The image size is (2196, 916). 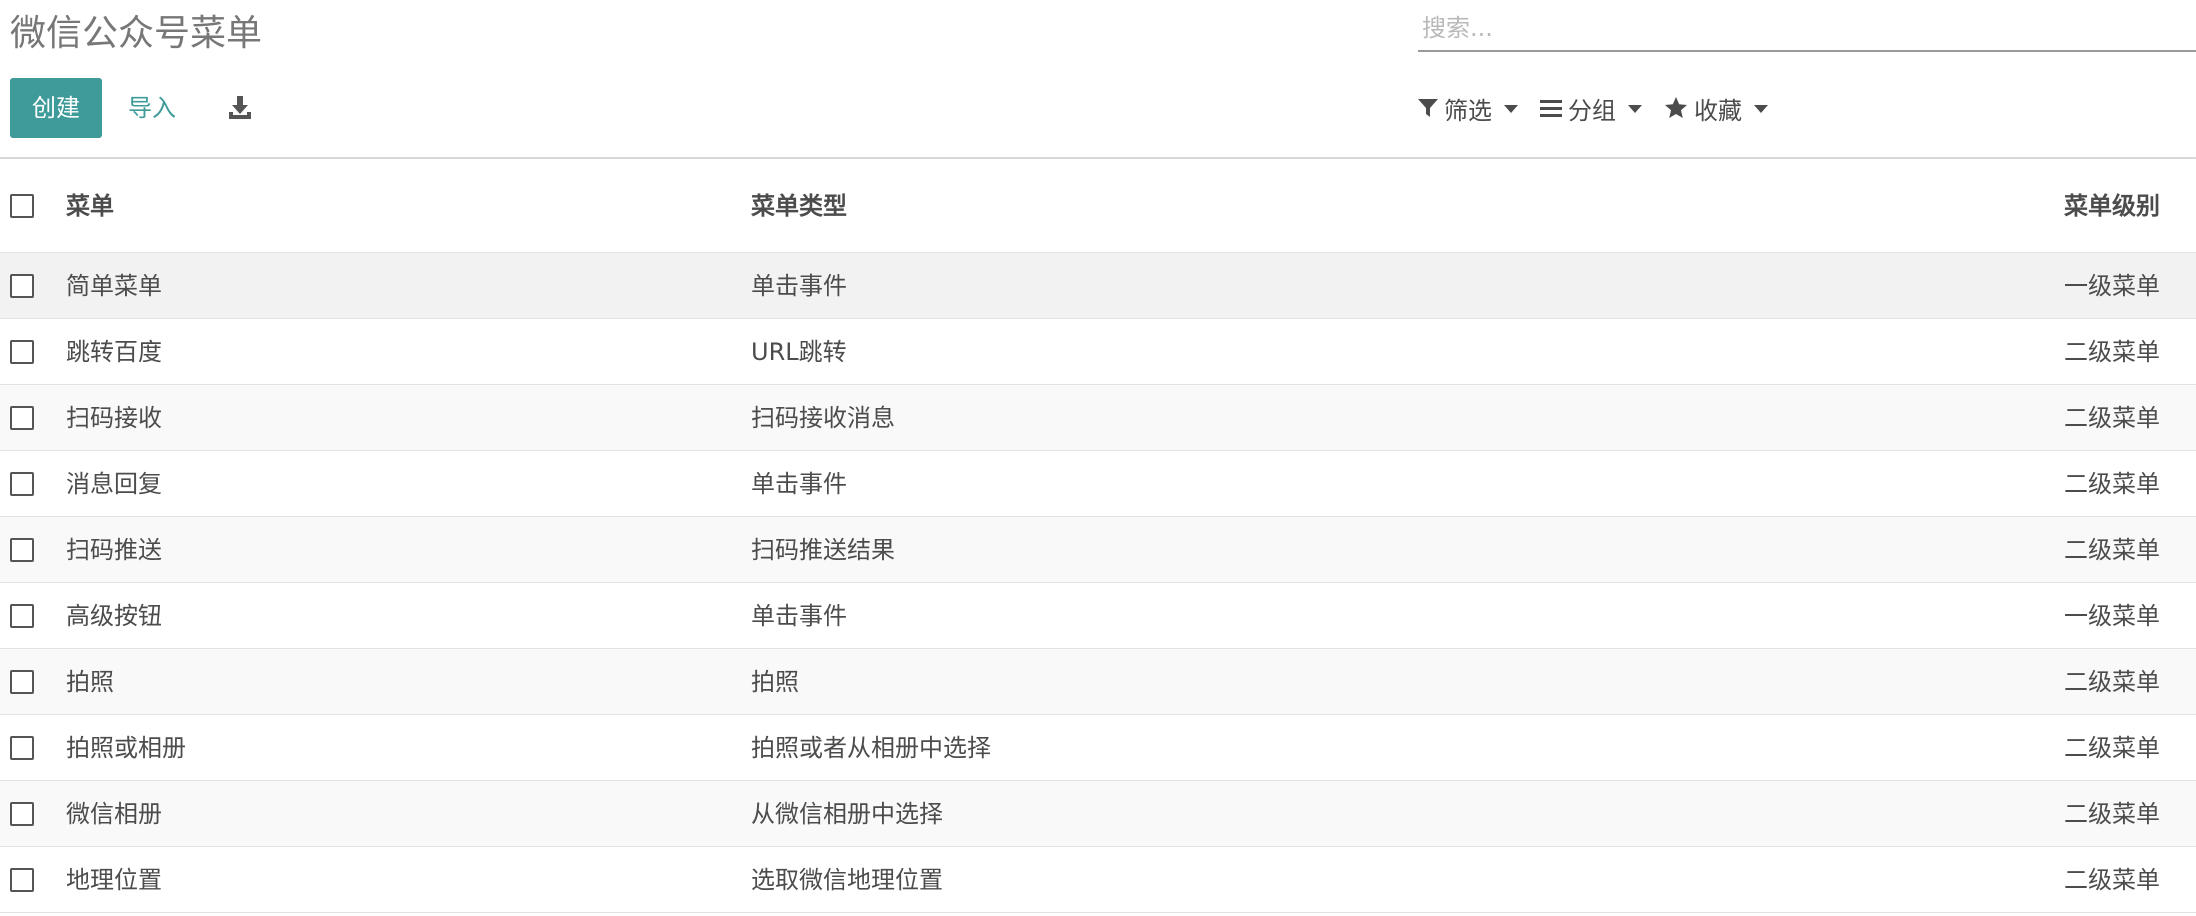 I want to click on table-row: 微信相册 从微信相册中选择 二级菜单, so click(x=1098, y=814).